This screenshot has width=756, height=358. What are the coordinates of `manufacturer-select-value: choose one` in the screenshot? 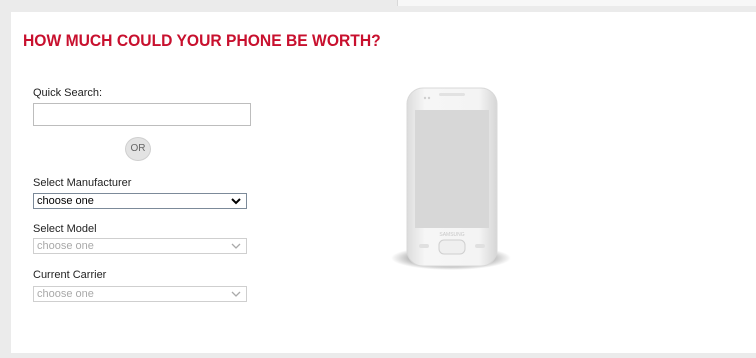 It's located at (65, 201).